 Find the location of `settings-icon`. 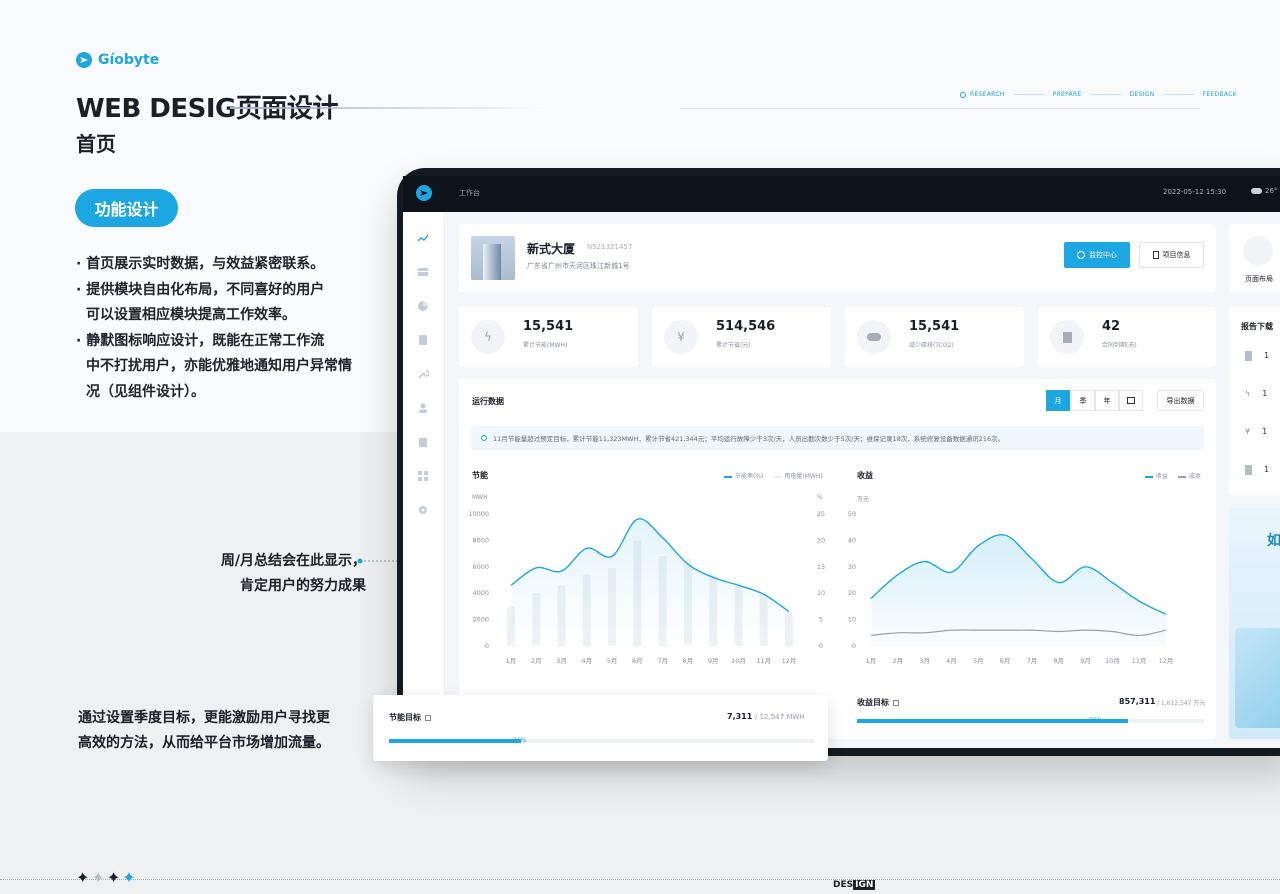

settings-icon is located at coordinates (423, 510).